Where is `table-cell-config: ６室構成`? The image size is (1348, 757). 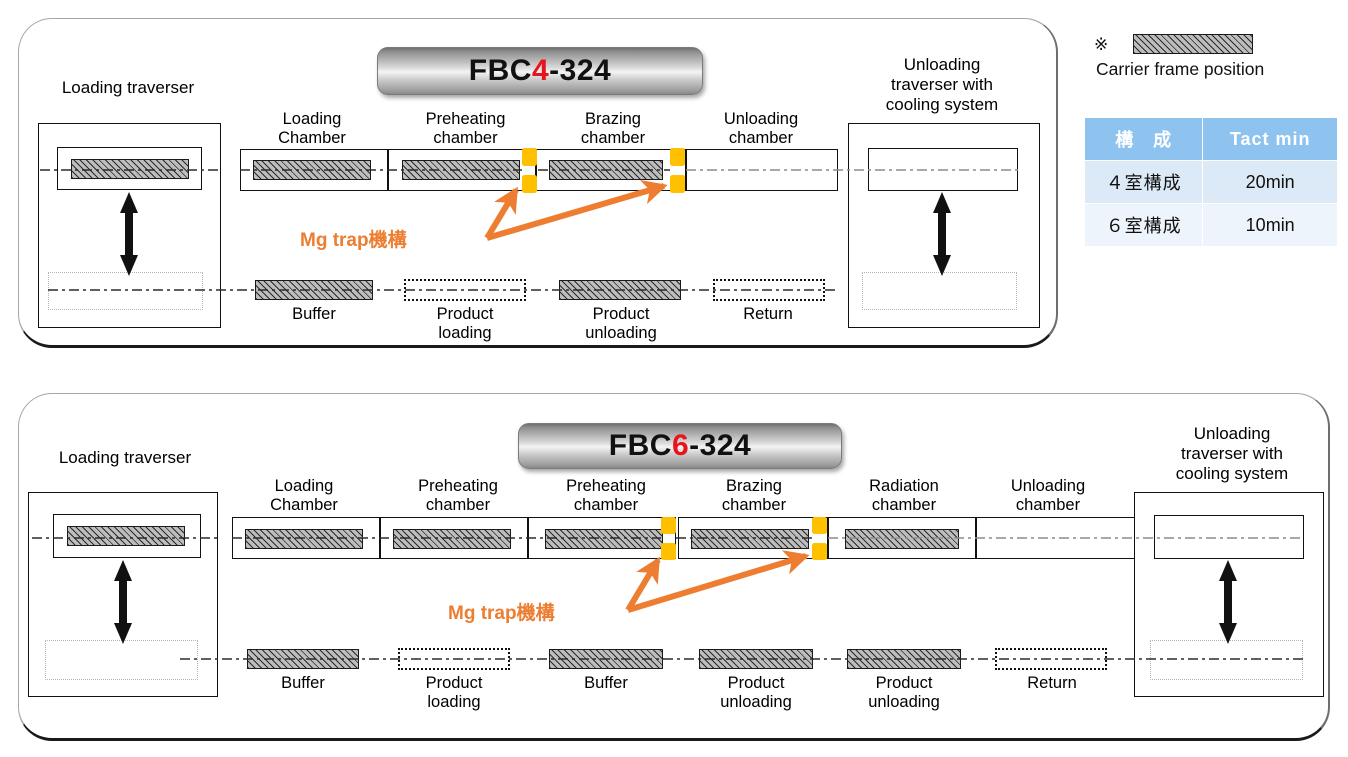
table-cell-config: ６室構成 is located at coordinates (1143, 225).